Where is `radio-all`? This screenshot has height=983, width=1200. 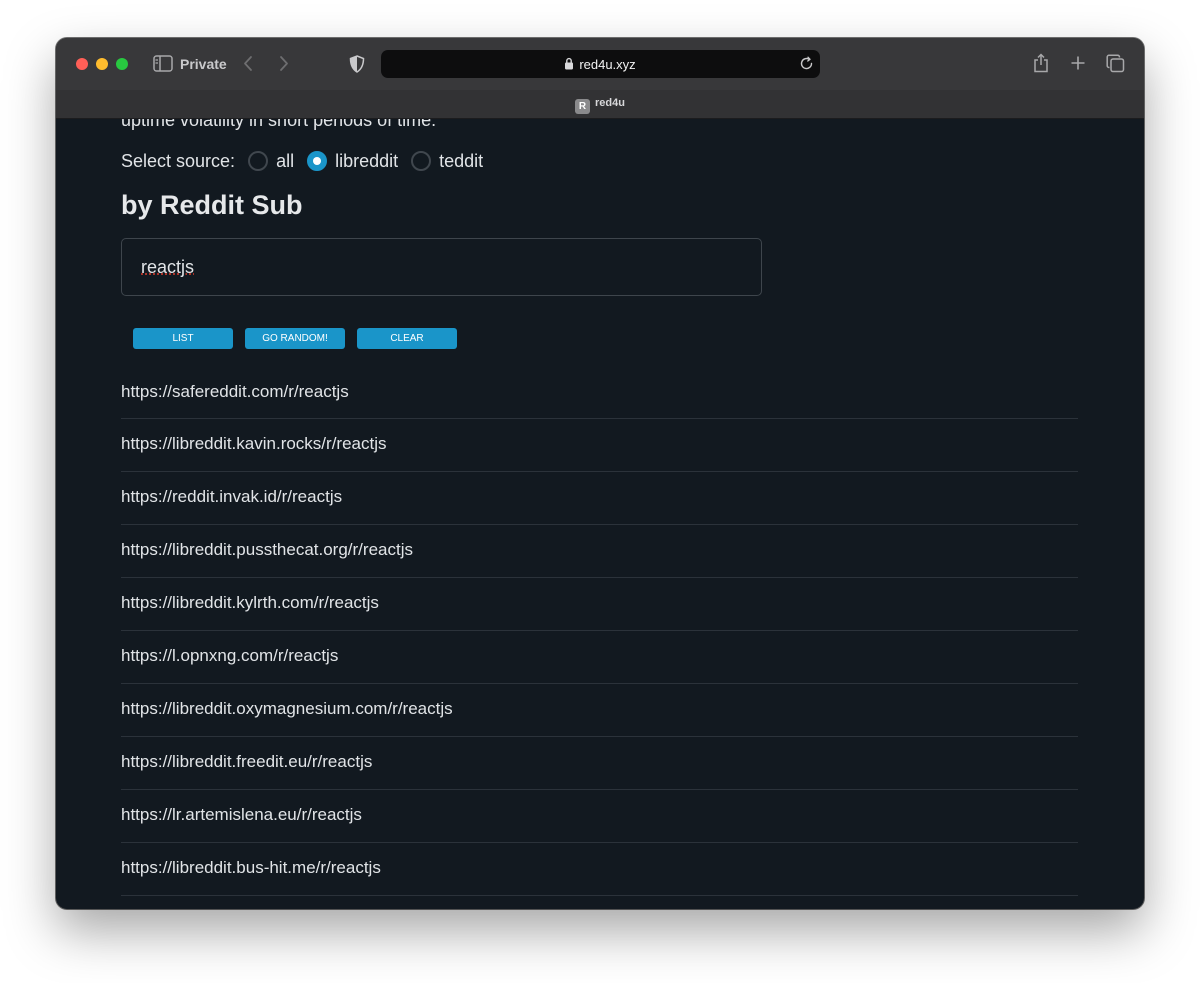
radio-all is located at coordinates (258, 161).